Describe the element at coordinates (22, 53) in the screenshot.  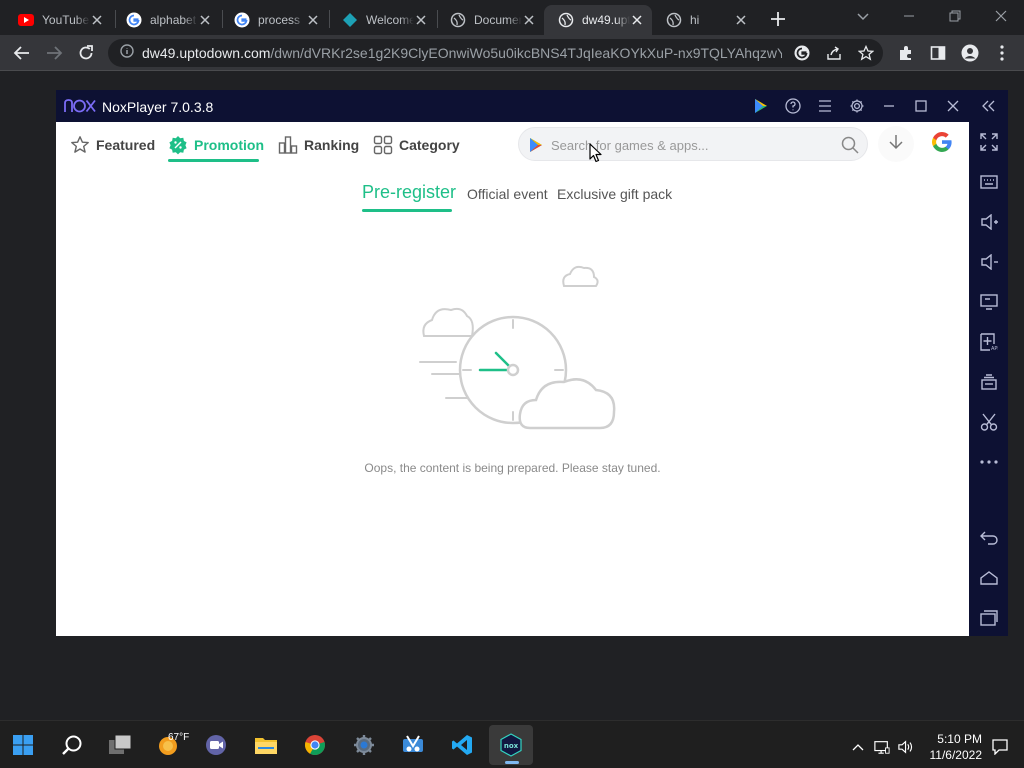
I see `back-button` at that location.